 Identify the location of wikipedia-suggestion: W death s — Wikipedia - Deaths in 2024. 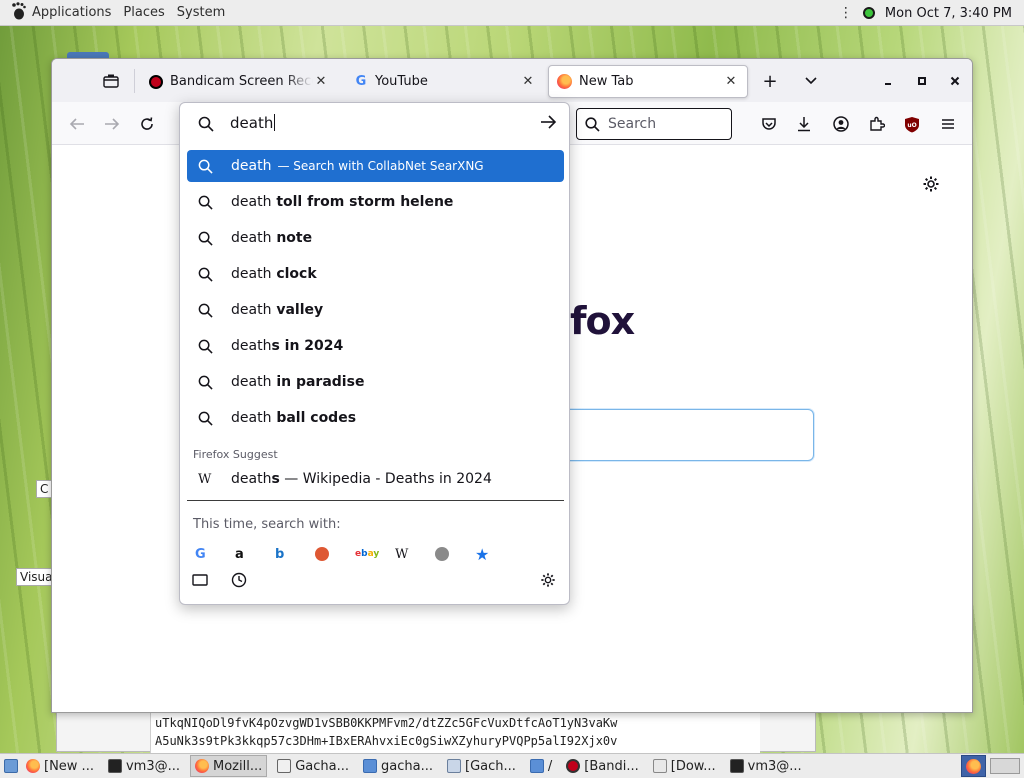
(375, 479).